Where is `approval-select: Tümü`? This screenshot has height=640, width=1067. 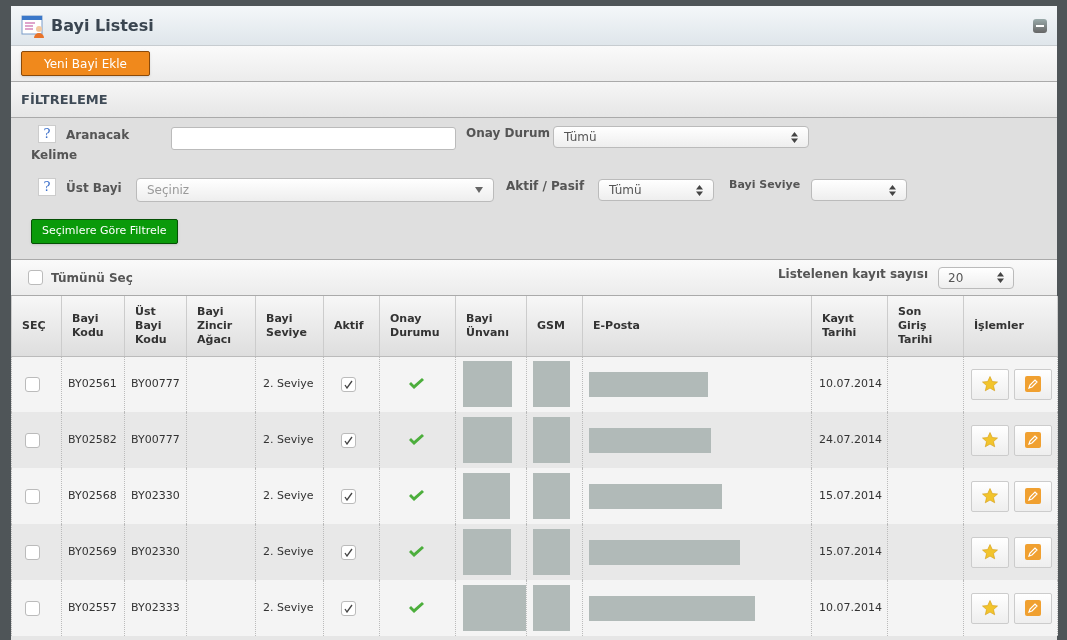 approval-select: Tümü is located at coordinates (681, 137).